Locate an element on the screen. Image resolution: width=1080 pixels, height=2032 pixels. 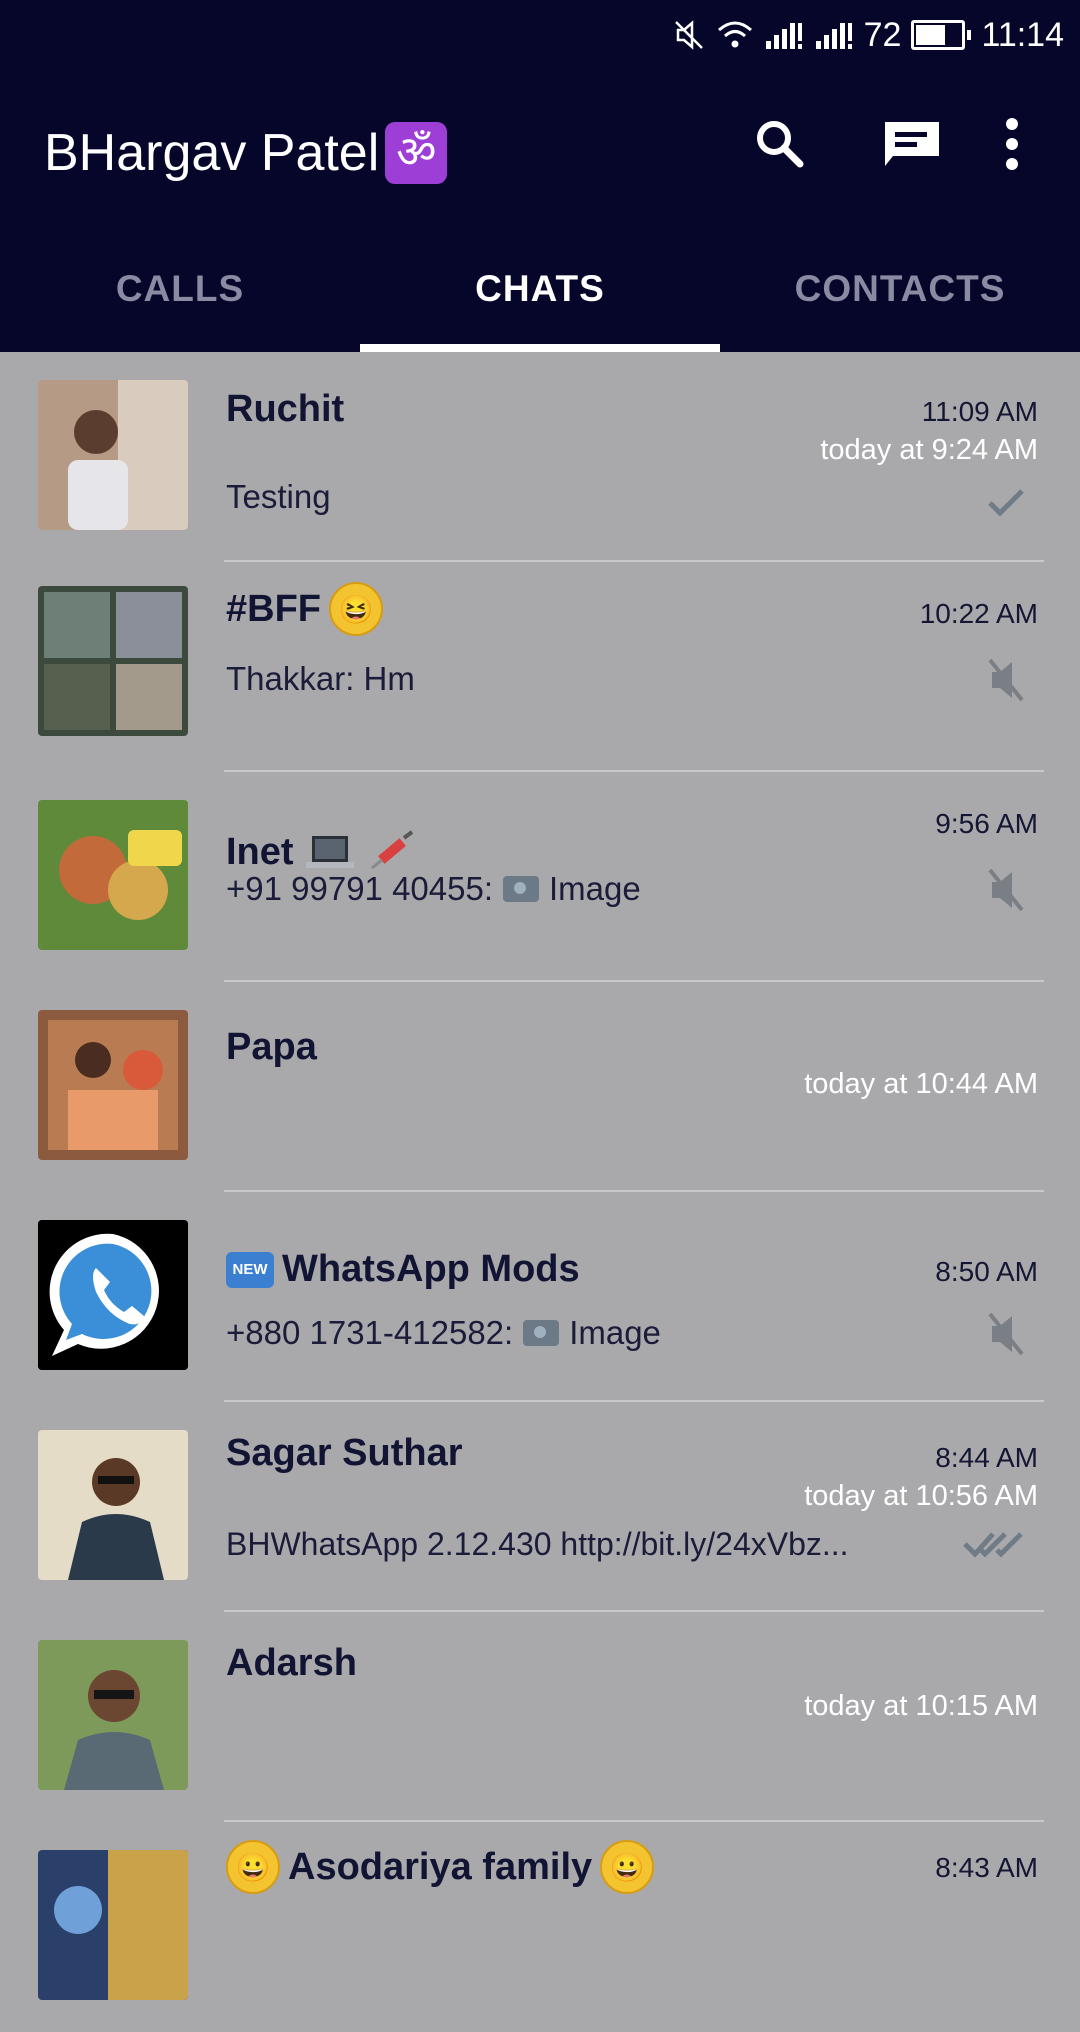
new-badge: NEW is located at coordinates (250, 1269).